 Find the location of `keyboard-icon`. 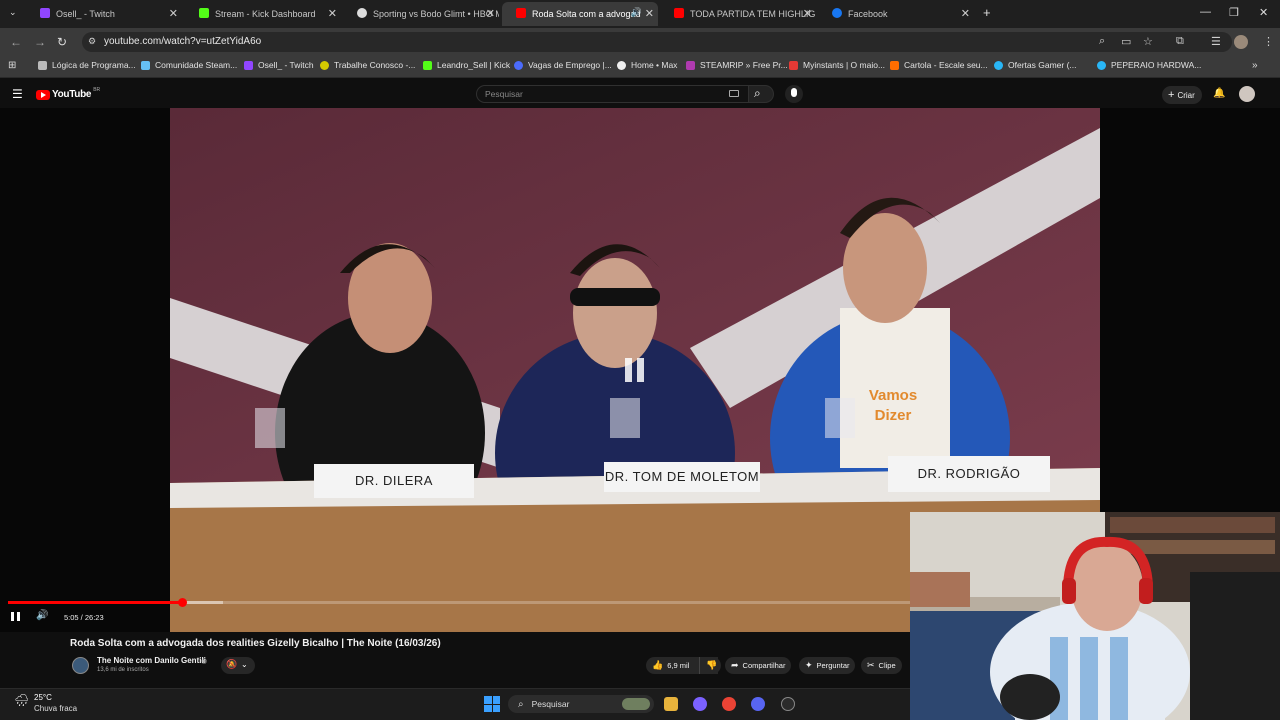

keyboard-icon is located at coordinates (734, 93).